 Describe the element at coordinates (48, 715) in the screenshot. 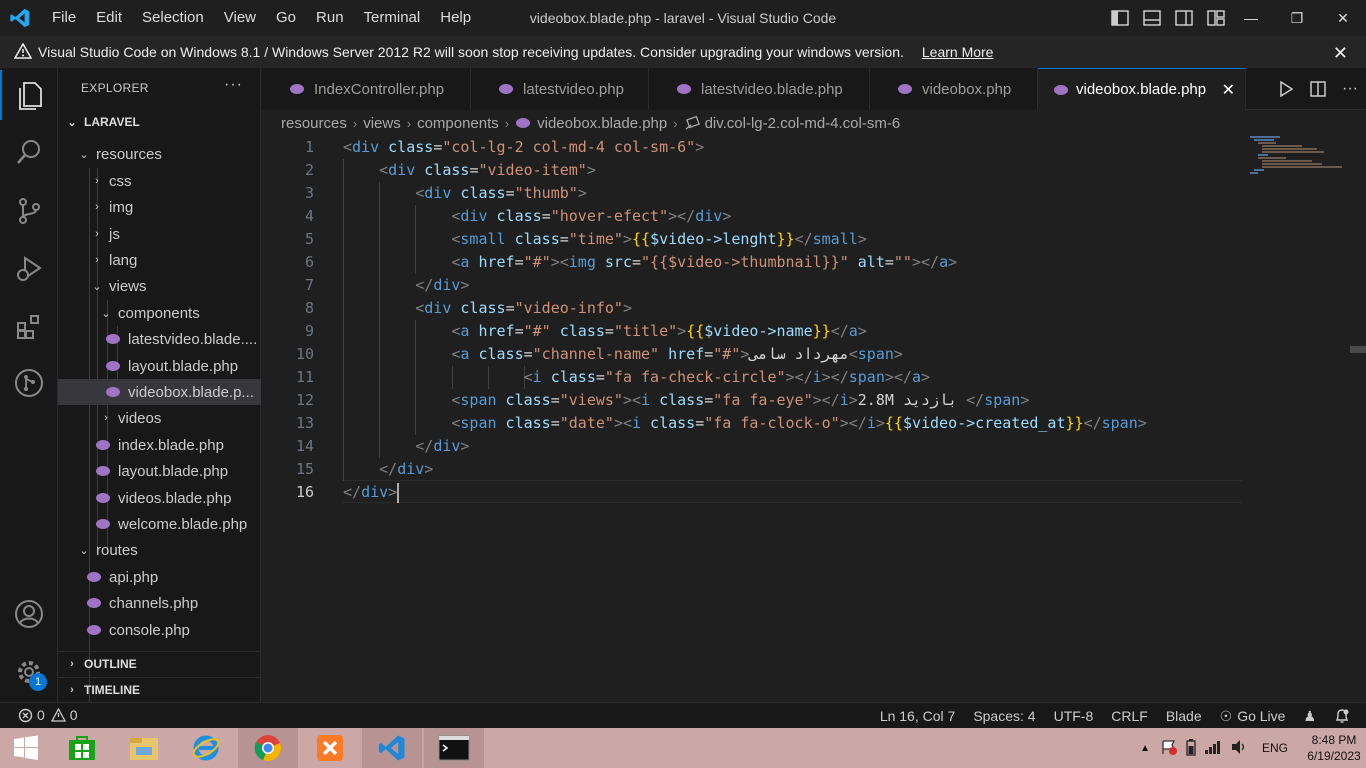

I see `problems-indicator: 0 0` at that location.